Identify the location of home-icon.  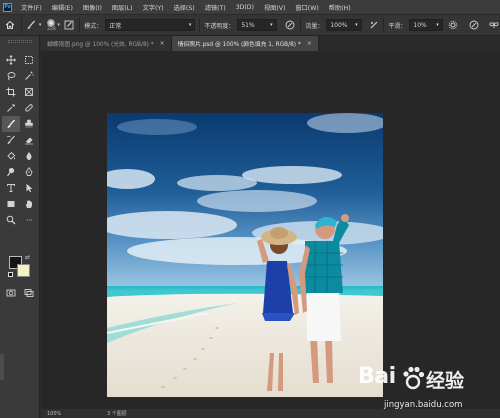
(10, 24).